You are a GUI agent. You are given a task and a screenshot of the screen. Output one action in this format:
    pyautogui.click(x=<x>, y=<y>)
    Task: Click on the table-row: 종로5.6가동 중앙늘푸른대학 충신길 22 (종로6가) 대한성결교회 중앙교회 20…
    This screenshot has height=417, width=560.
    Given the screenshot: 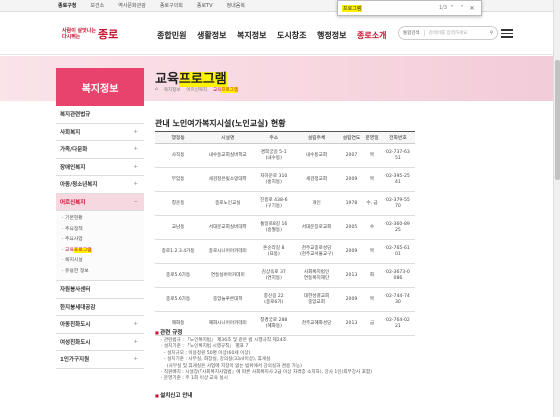 What is the action you would take?
    pyautogui.click(x=285, y=299)
    